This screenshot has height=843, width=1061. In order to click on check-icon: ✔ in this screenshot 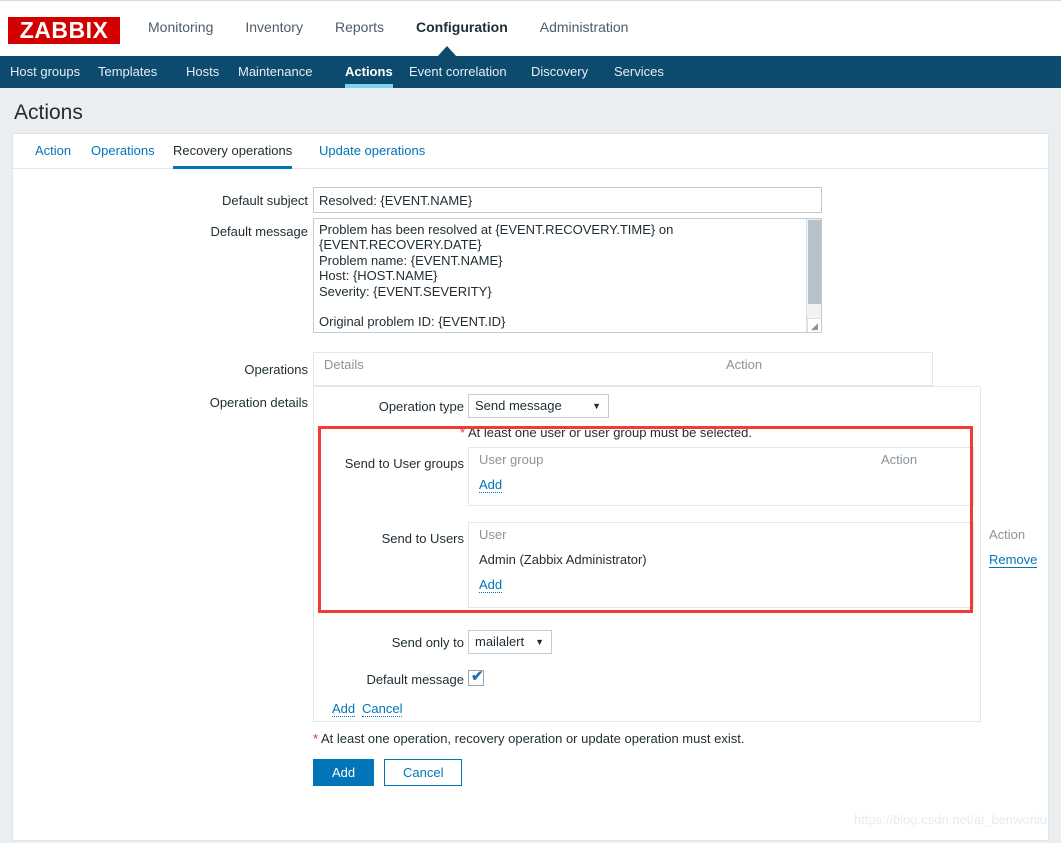, I will do `click(477, 676)`.